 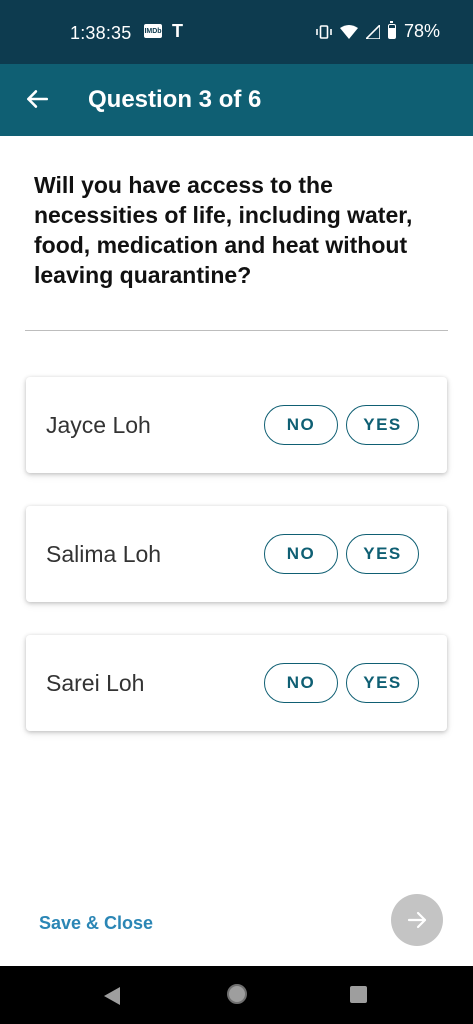 What do you see at coordinates (358, 994) in the screenshot?
I see `nav-recents-icon` at bounding box center [358, 994].